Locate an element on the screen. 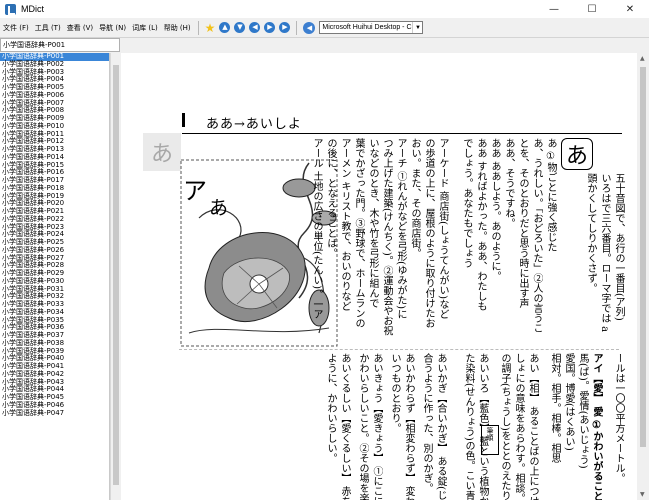  entry-text: の後に、となえることば。 is located at coordinates (330, 198).